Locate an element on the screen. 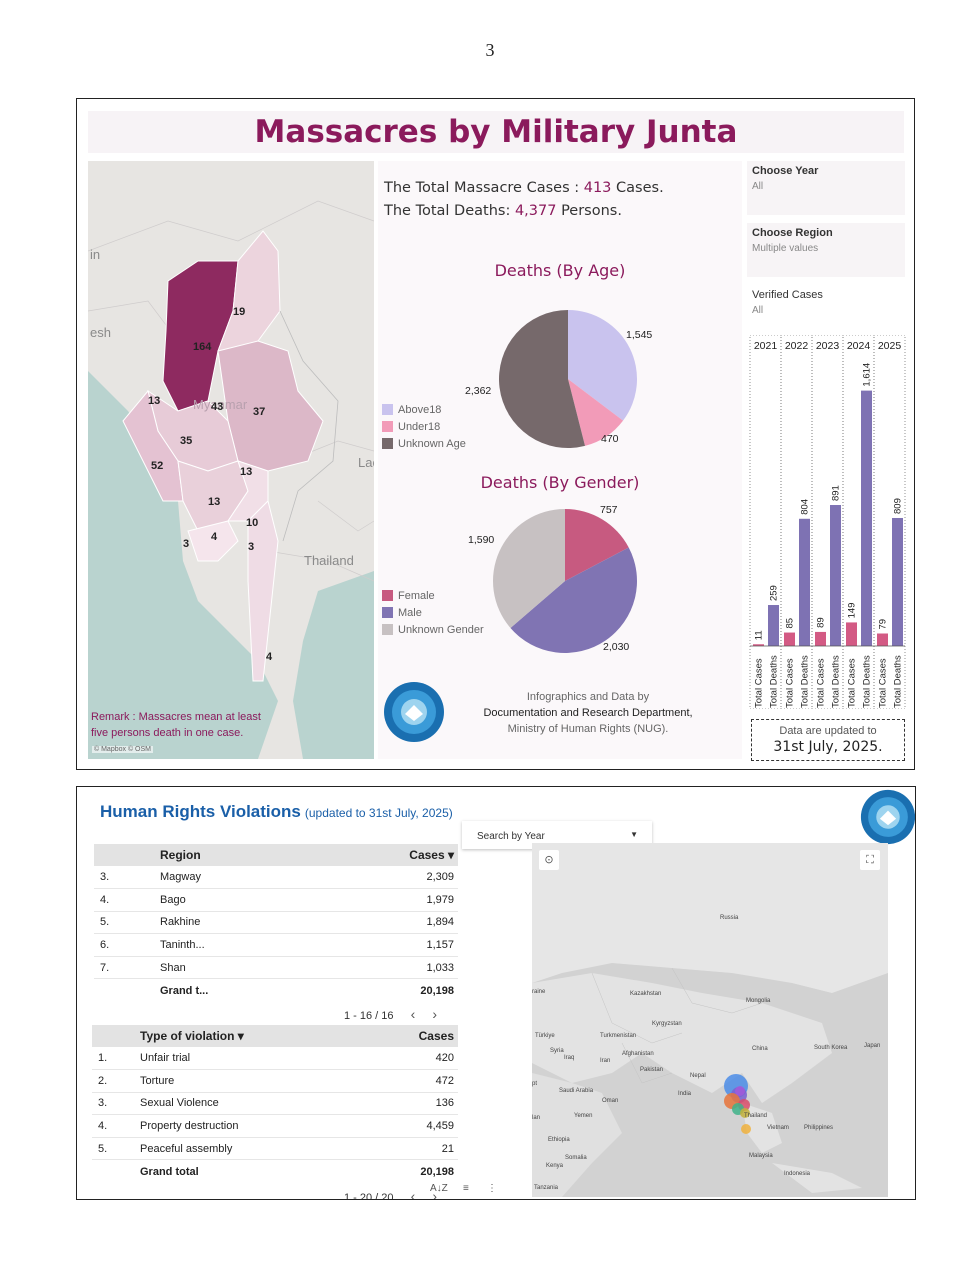 This screenshot has width=980, height=1261. map-label: Ethiopia is located at coordinates (559, 1140).